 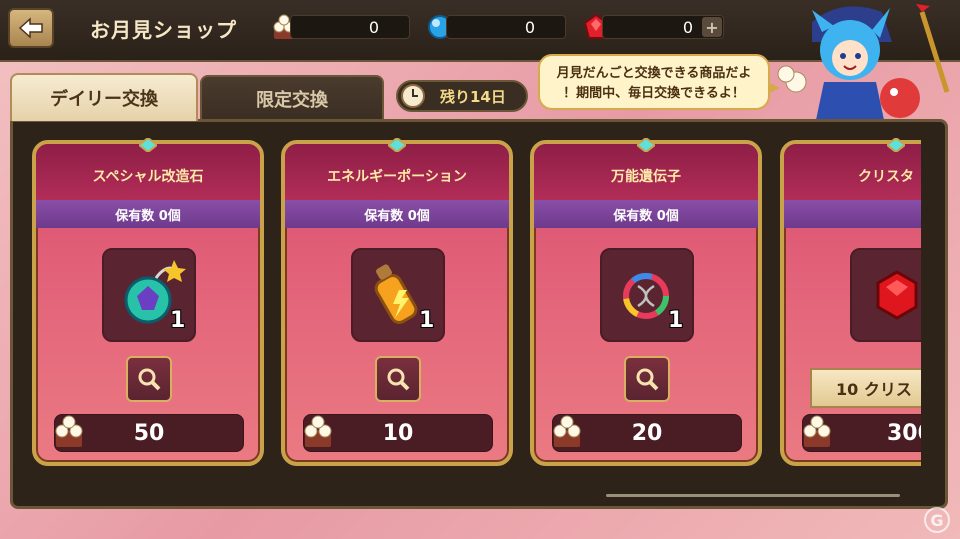 What do you see at coordinates (529, 27) in the screenshot?
I see `blue-orb-count: 0` at bounding box center [529, 27].